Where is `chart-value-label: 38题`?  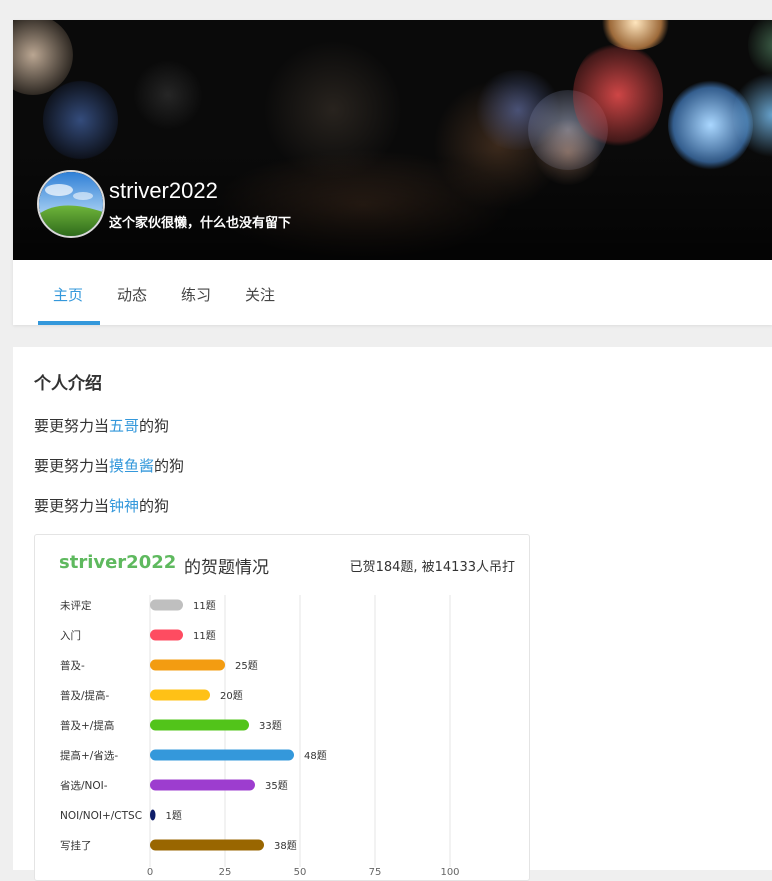
chart-value-label: 38题 is located at coordinates (285, 846).